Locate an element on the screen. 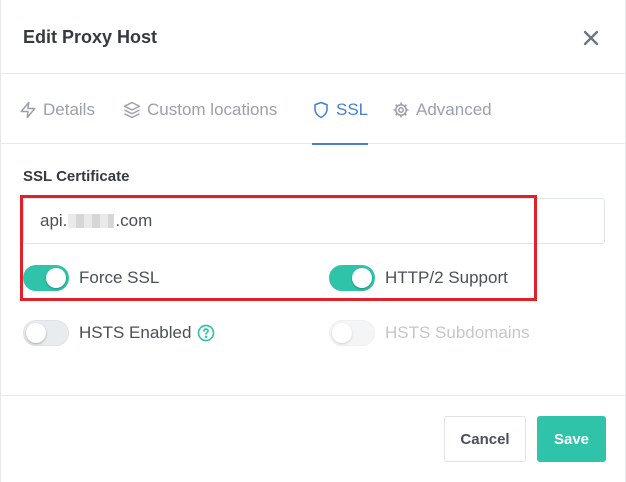 The image size is (626, 482). save-button: Save is located at coordinates (571, 439).